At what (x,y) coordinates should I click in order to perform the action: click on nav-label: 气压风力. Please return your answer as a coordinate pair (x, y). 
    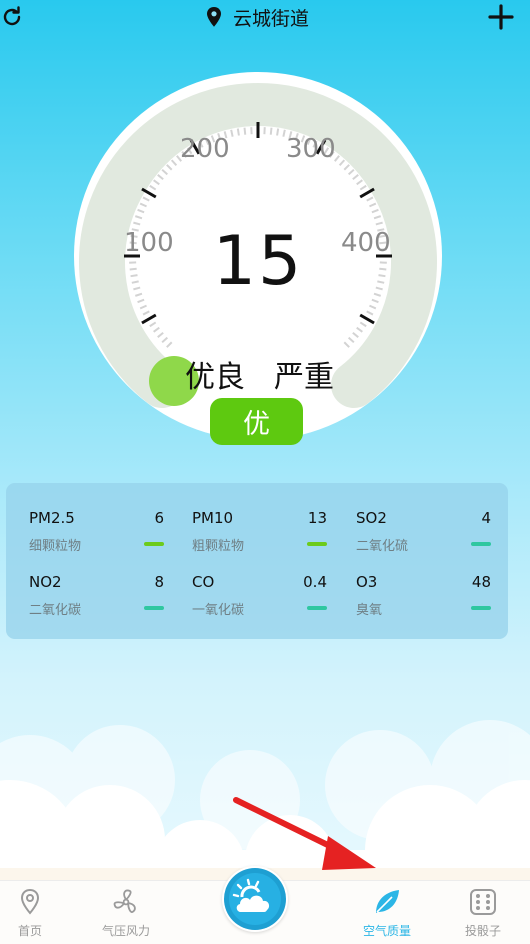
    Looking at the image, I should click on (125, 931).